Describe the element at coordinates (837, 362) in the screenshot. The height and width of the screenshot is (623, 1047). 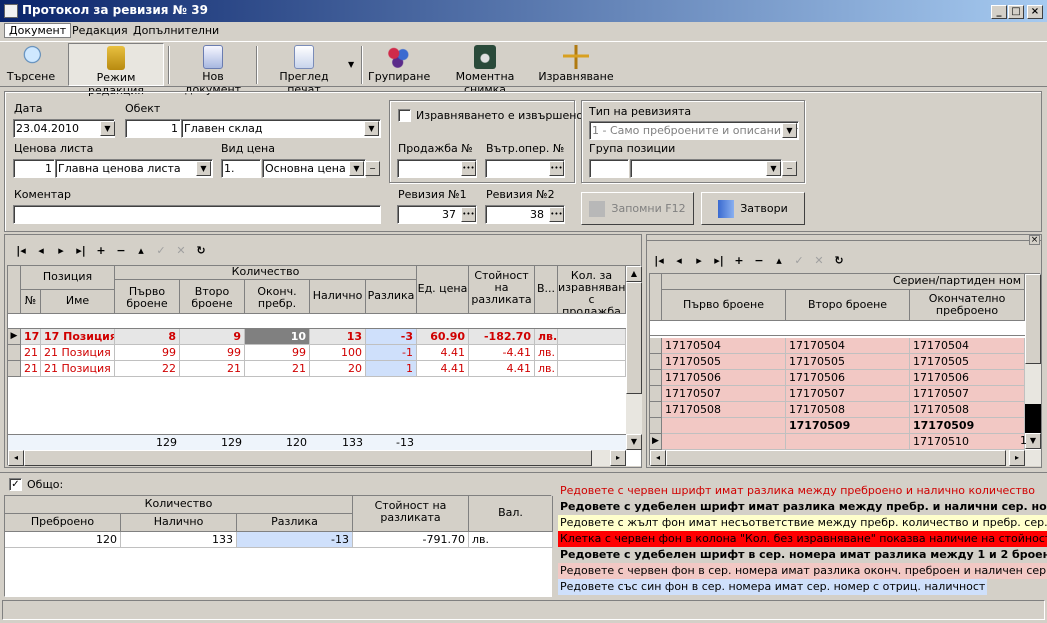
I see `serial-row: 17170505 17170505 17170505` at that location.